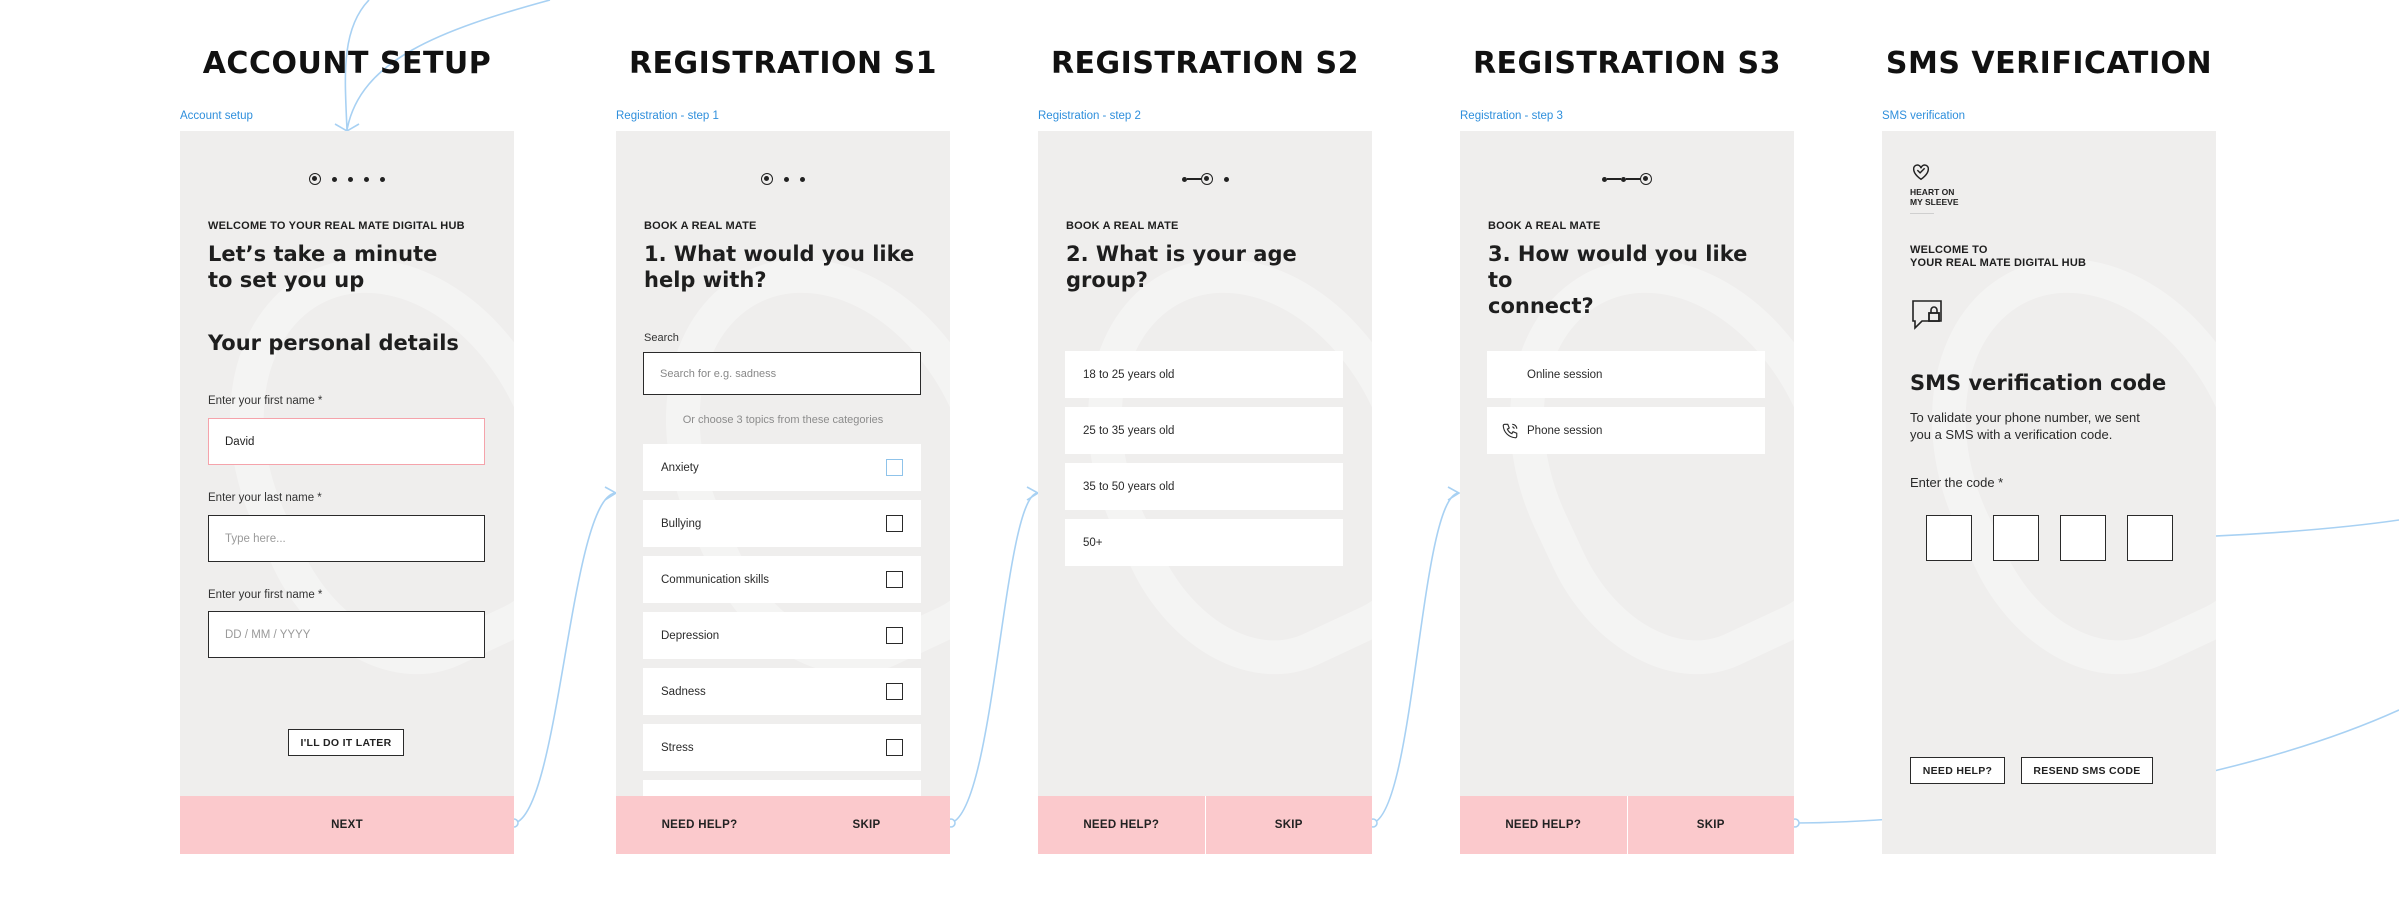 The height and width of the screenshot is (916, 2399). Describe the element at coordinates (667, 116) in the screenshot. I see `frame-label-registration-s1: Registration - step 1` at that location.